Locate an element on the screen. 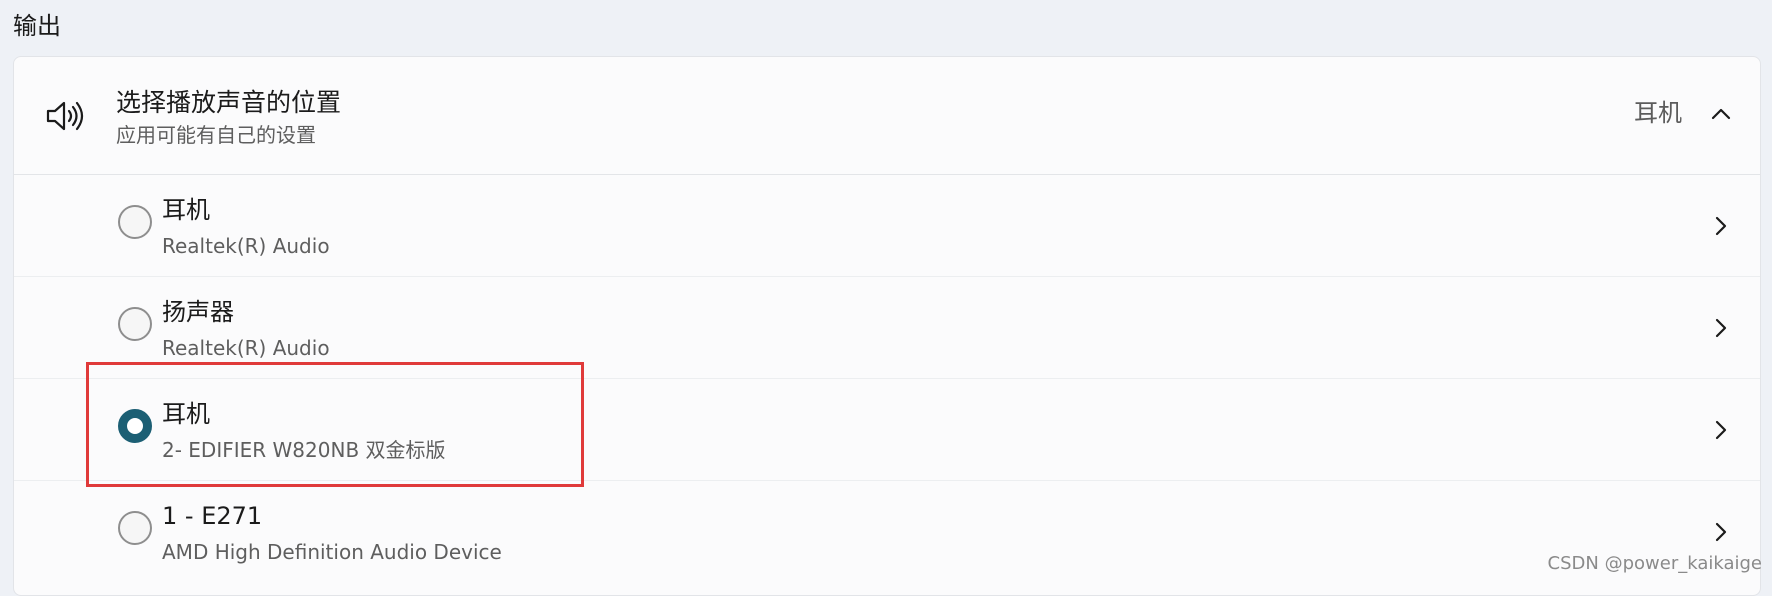 The height and width of the screenshot is (596, 1772). output-card-subtitle: 应用可能有自己的设置 is located at coordinates (216, 135).